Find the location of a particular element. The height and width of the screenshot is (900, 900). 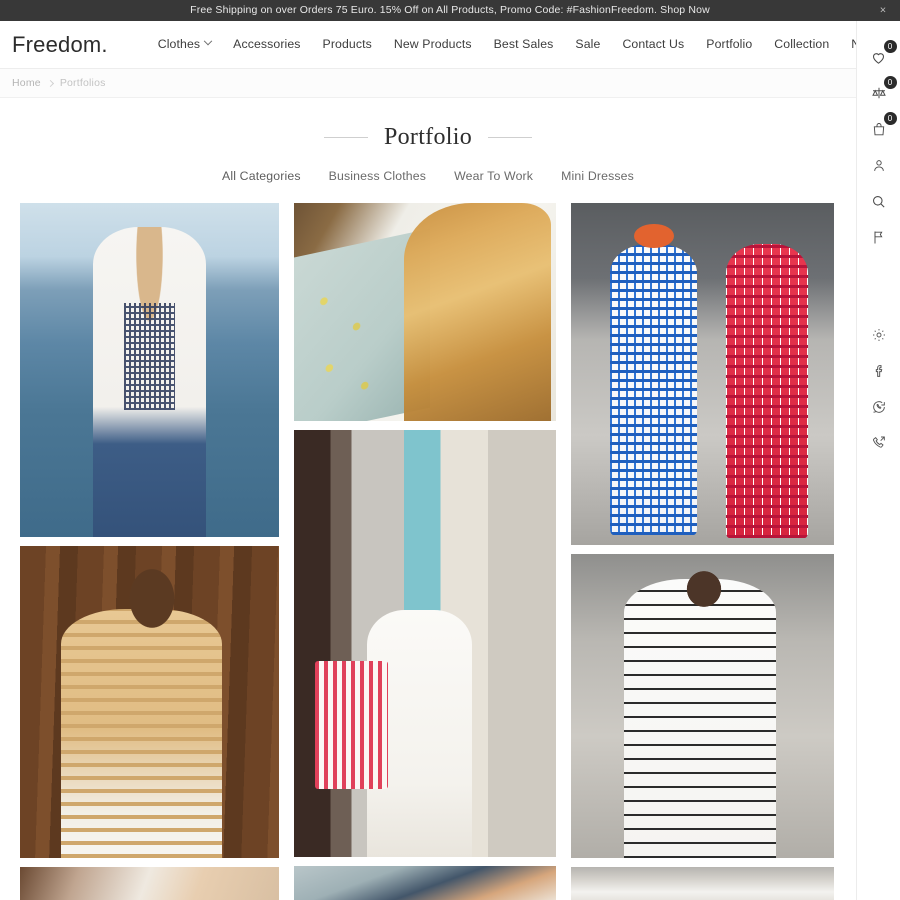

filter-wear-to-work: Wear To Work is located at coordinates (493, 176).